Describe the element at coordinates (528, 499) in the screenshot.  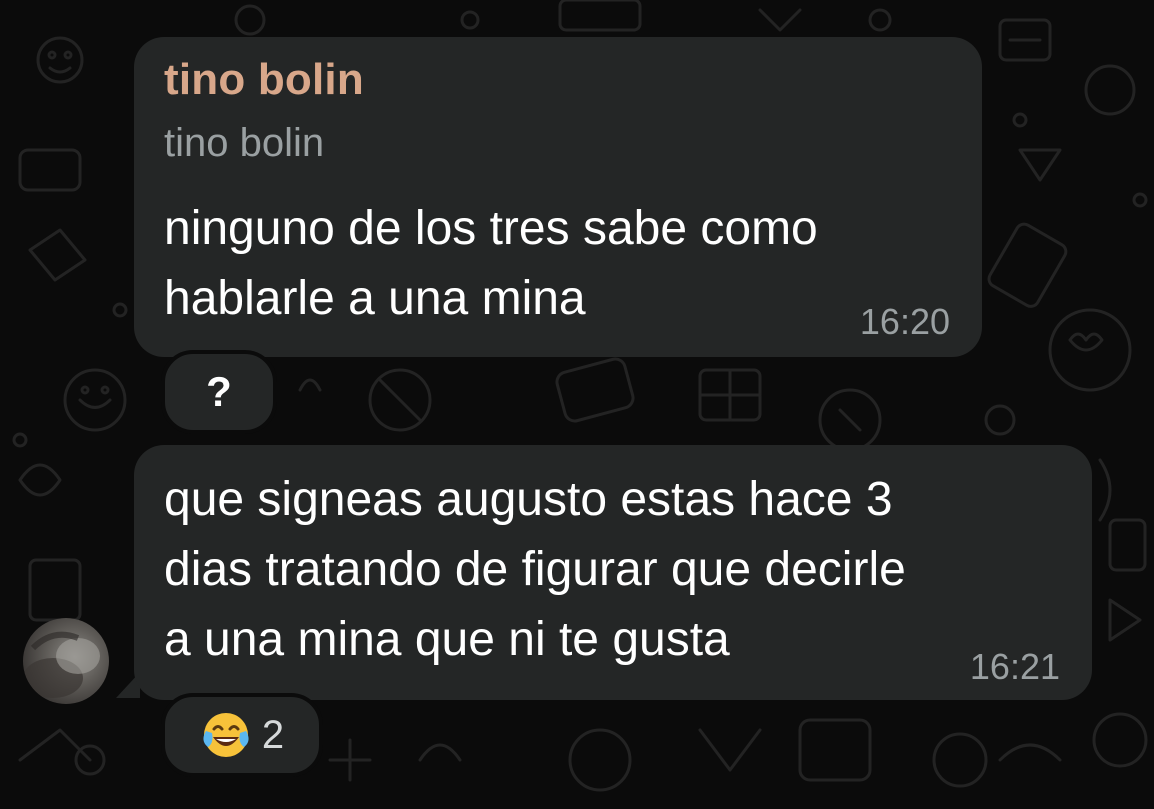
I see `message-line: que signeas augusto estas hace 3` at that location.